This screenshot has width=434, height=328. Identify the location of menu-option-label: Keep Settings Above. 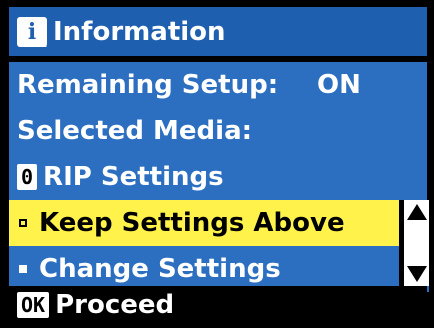
(192, 223).